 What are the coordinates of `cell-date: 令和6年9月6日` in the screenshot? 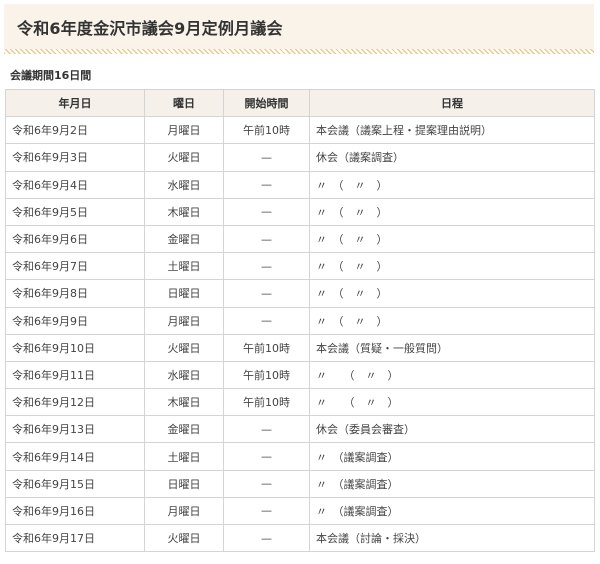 It's located at (75, 239).